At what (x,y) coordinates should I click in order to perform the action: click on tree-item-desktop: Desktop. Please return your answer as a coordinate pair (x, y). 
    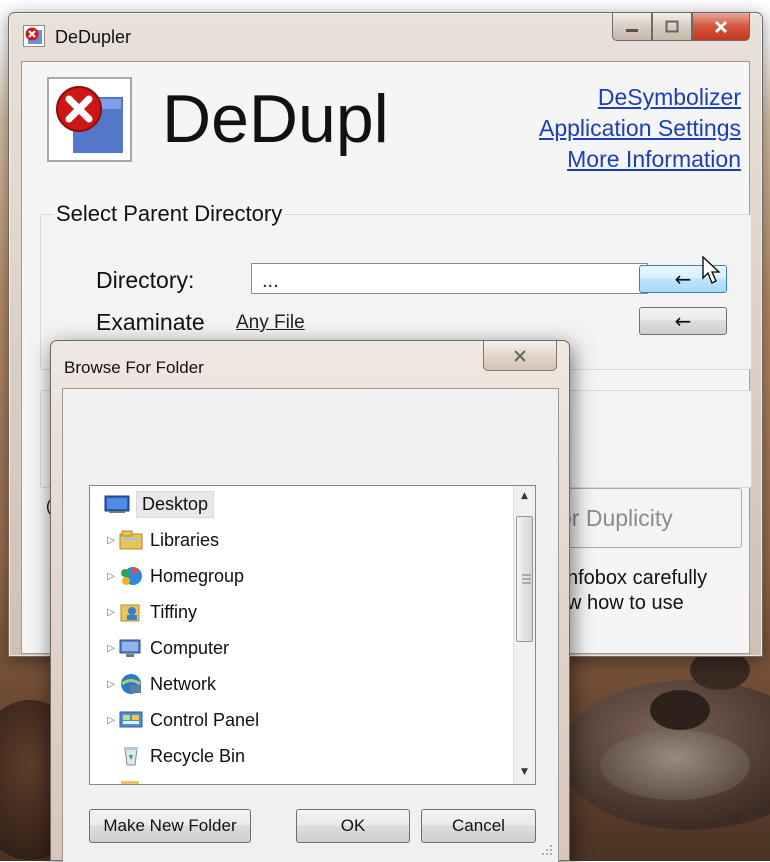
    Looking at the image, I should click on (159, 504).